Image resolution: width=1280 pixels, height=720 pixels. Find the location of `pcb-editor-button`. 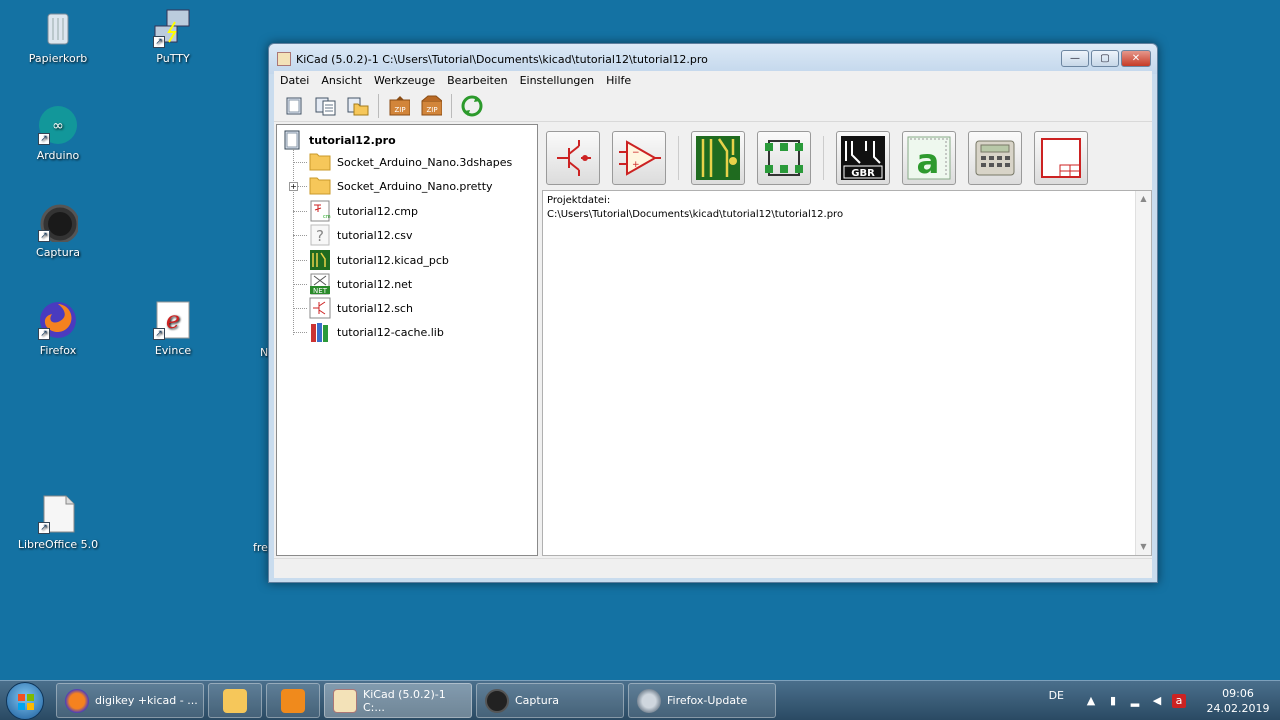

pcb-editor-button is located at coordinates (718, 158).